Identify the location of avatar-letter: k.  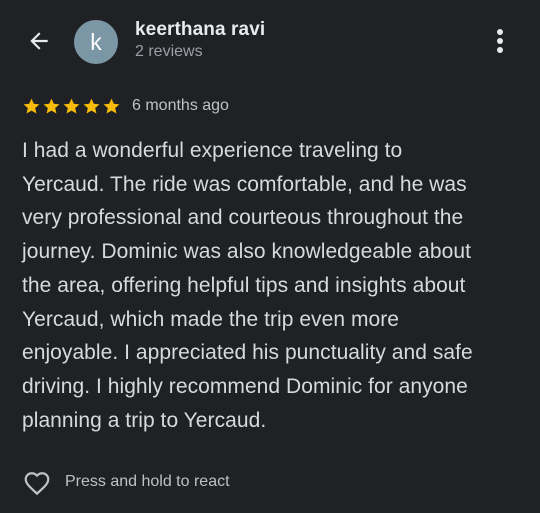
(96, 41).